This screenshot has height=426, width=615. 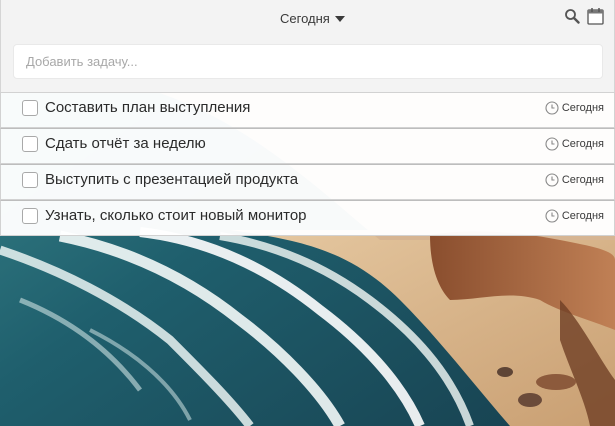 What do you see at coordinates (307, 110) in the screenshot?
I see `task-row: Составить план выступления Сегодня` at bounding box center [307, 110].